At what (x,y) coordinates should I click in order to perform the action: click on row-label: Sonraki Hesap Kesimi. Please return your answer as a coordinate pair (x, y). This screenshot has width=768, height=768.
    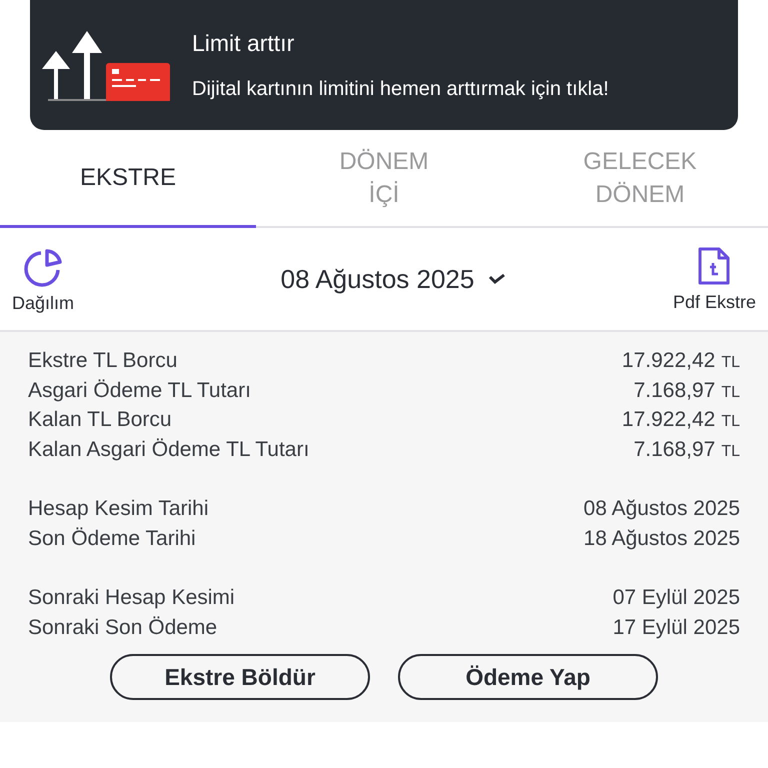
    Looking at the image, I should click on (131, 598).